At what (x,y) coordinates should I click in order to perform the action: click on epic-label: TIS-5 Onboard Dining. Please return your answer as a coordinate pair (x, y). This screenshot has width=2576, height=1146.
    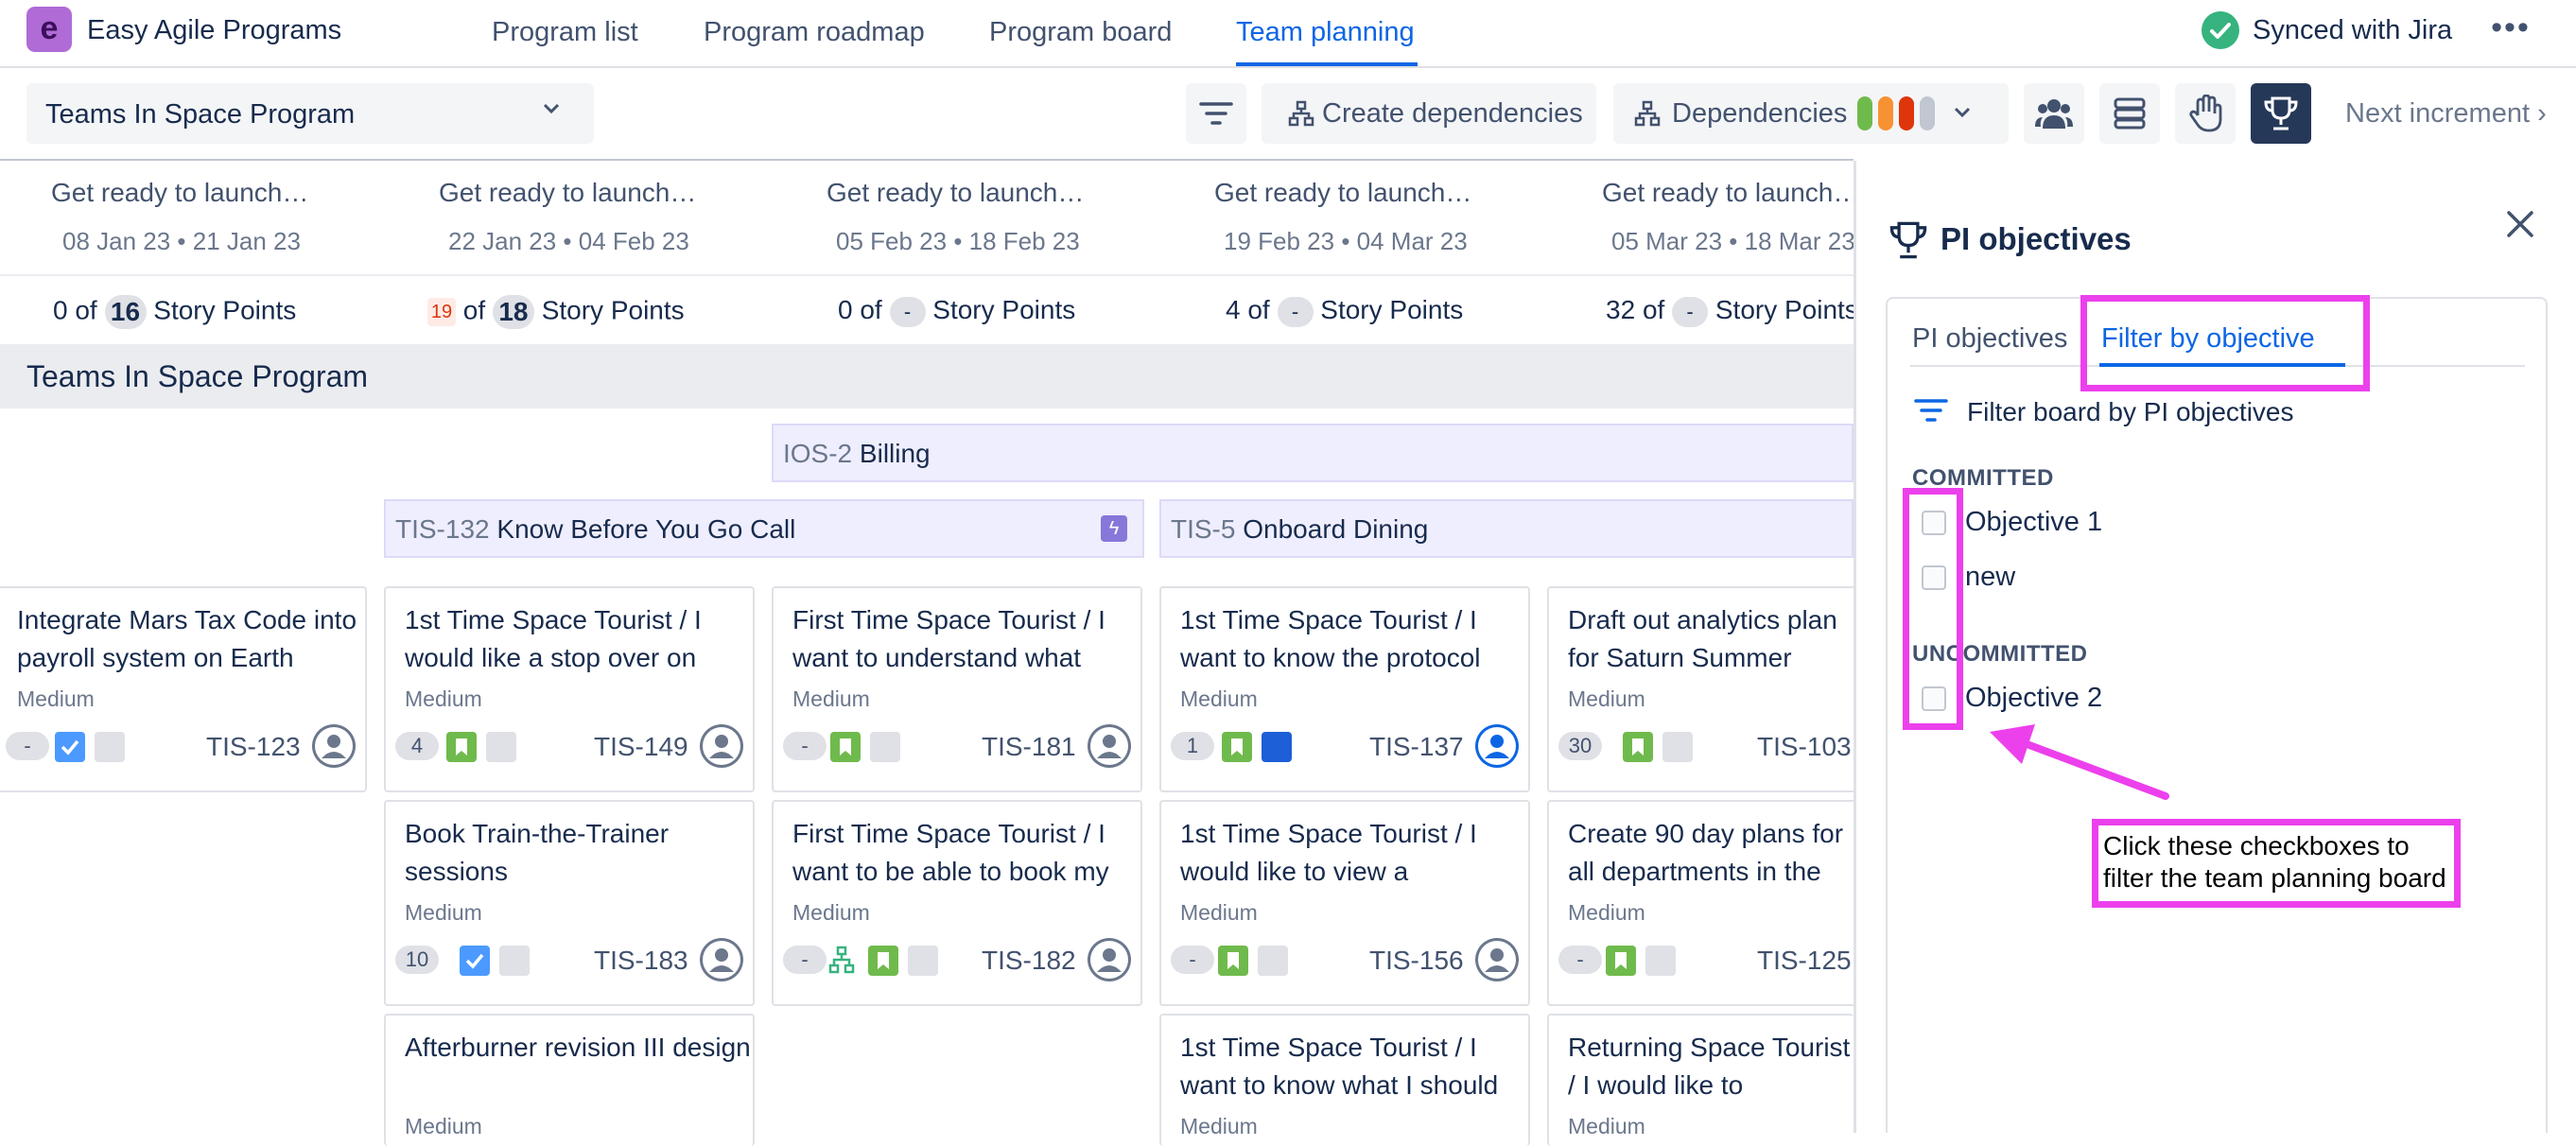
    Looking at the image, I should click on (1299, 529).